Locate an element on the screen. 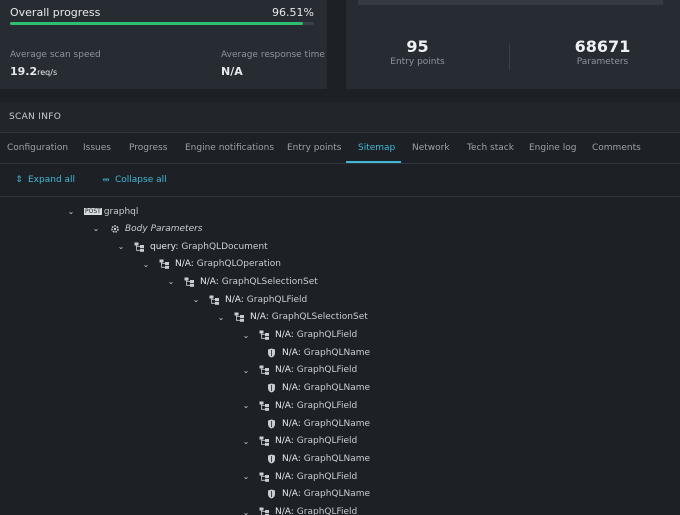 The width and height of the screenshot is (680, 515). progress-bar is located at coordinates (162, 23).